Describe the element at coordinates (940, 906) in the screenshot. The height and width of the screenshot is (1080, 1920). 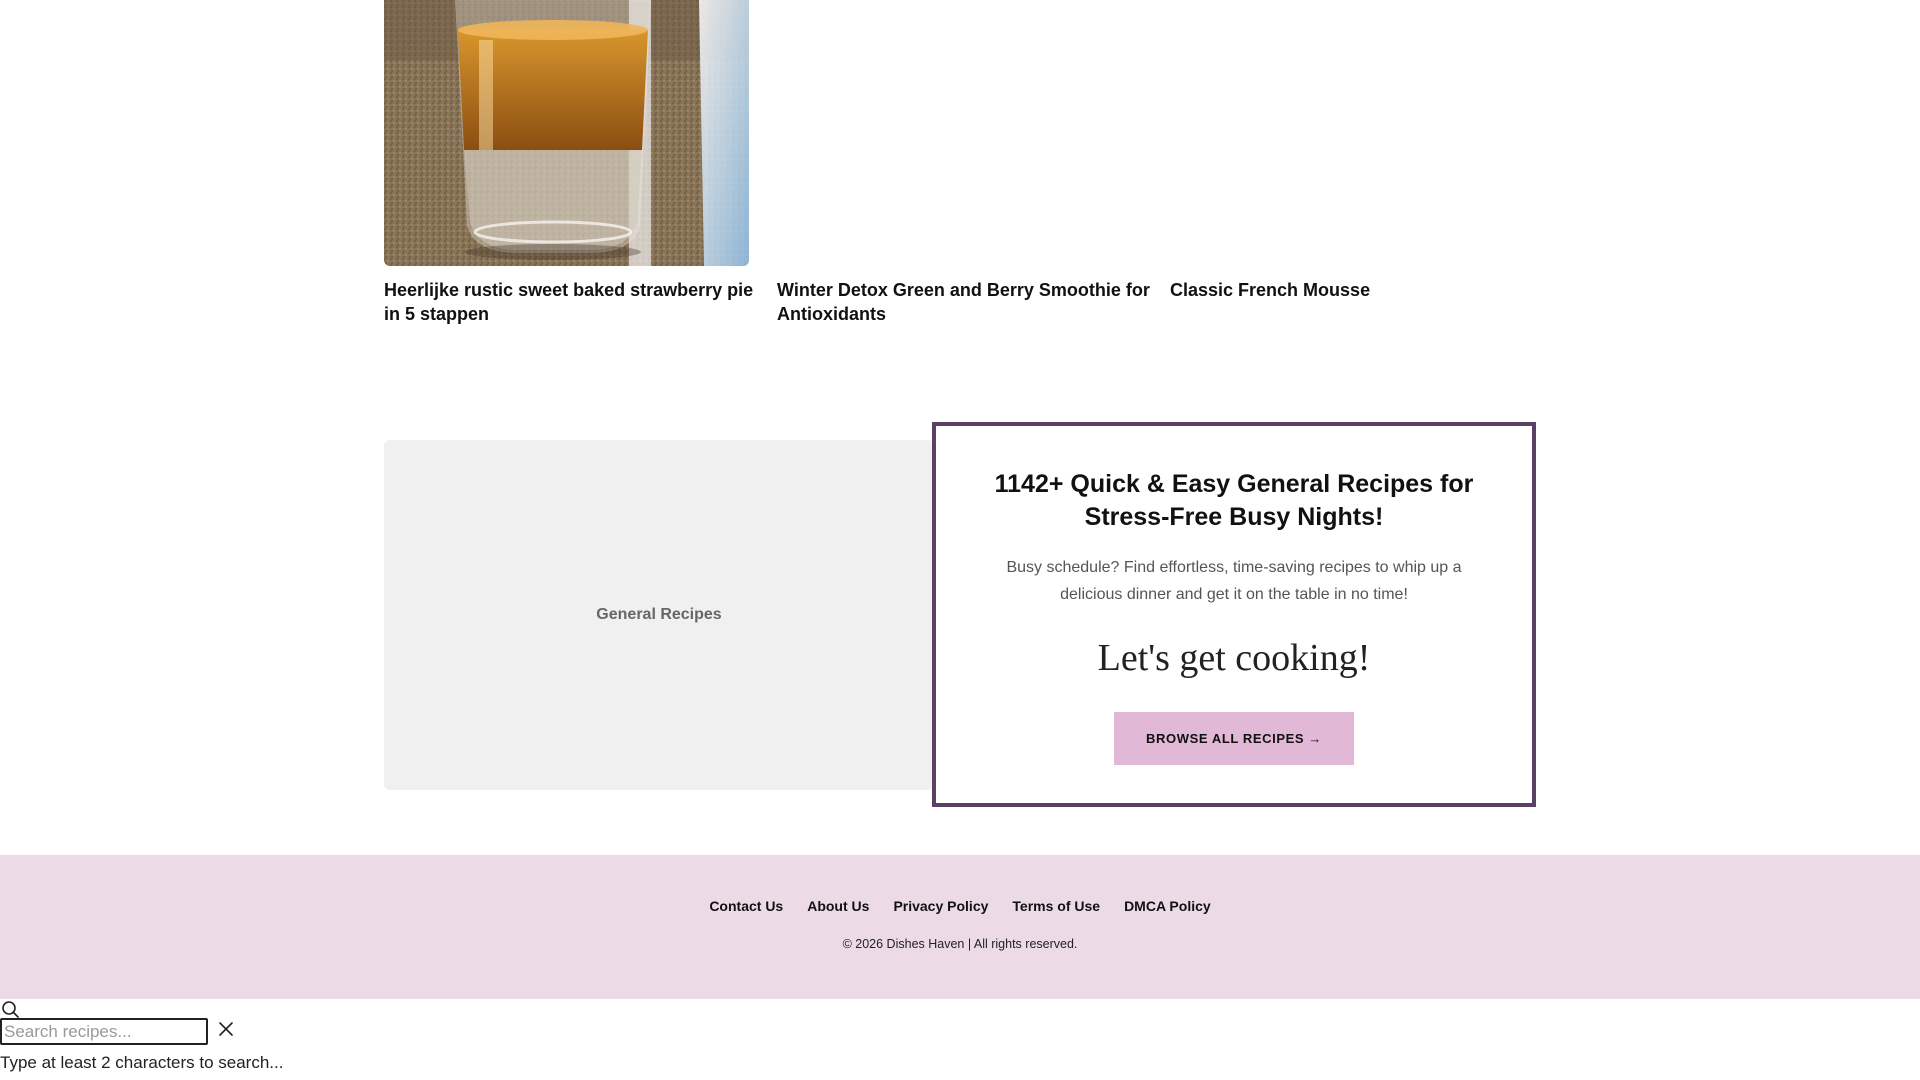
I see `footer-link-privacy: Privacy Policy` at that location.